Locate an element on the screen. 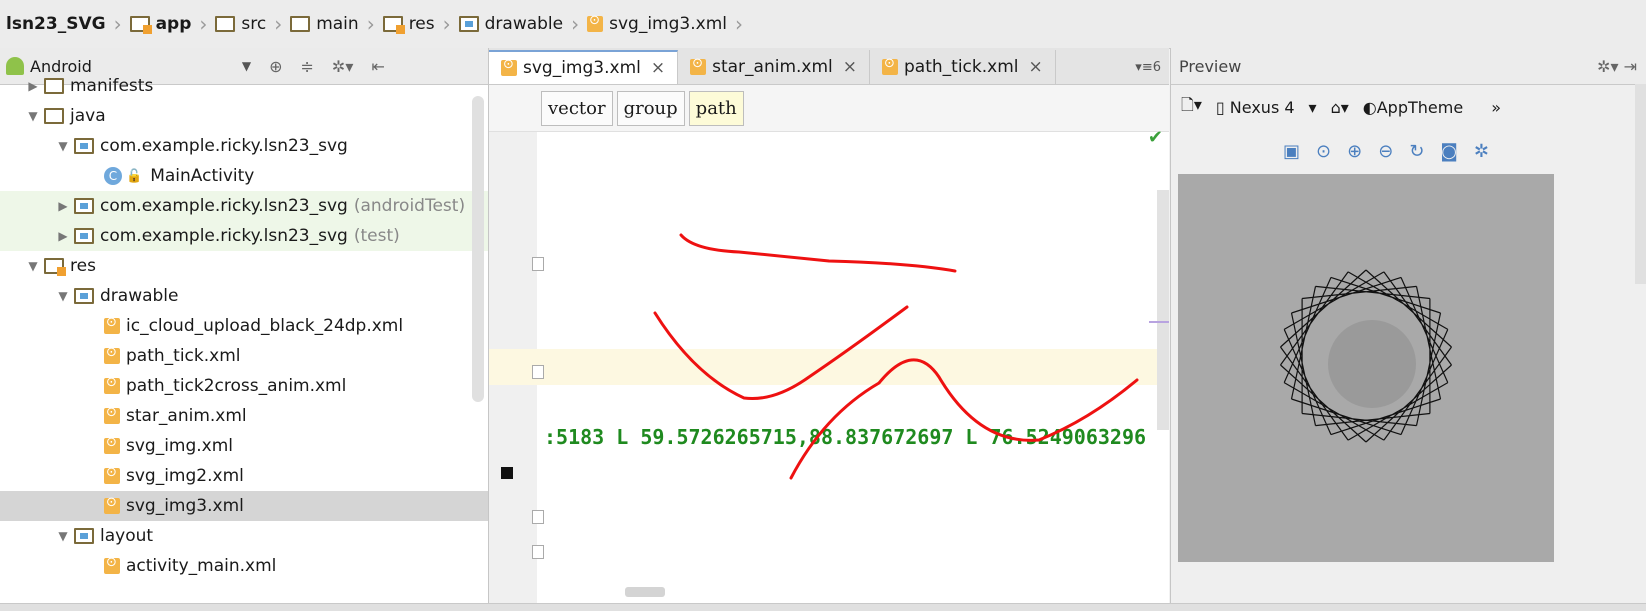  tree-item: svg_img3.xml is located at coordinates (244, 506).